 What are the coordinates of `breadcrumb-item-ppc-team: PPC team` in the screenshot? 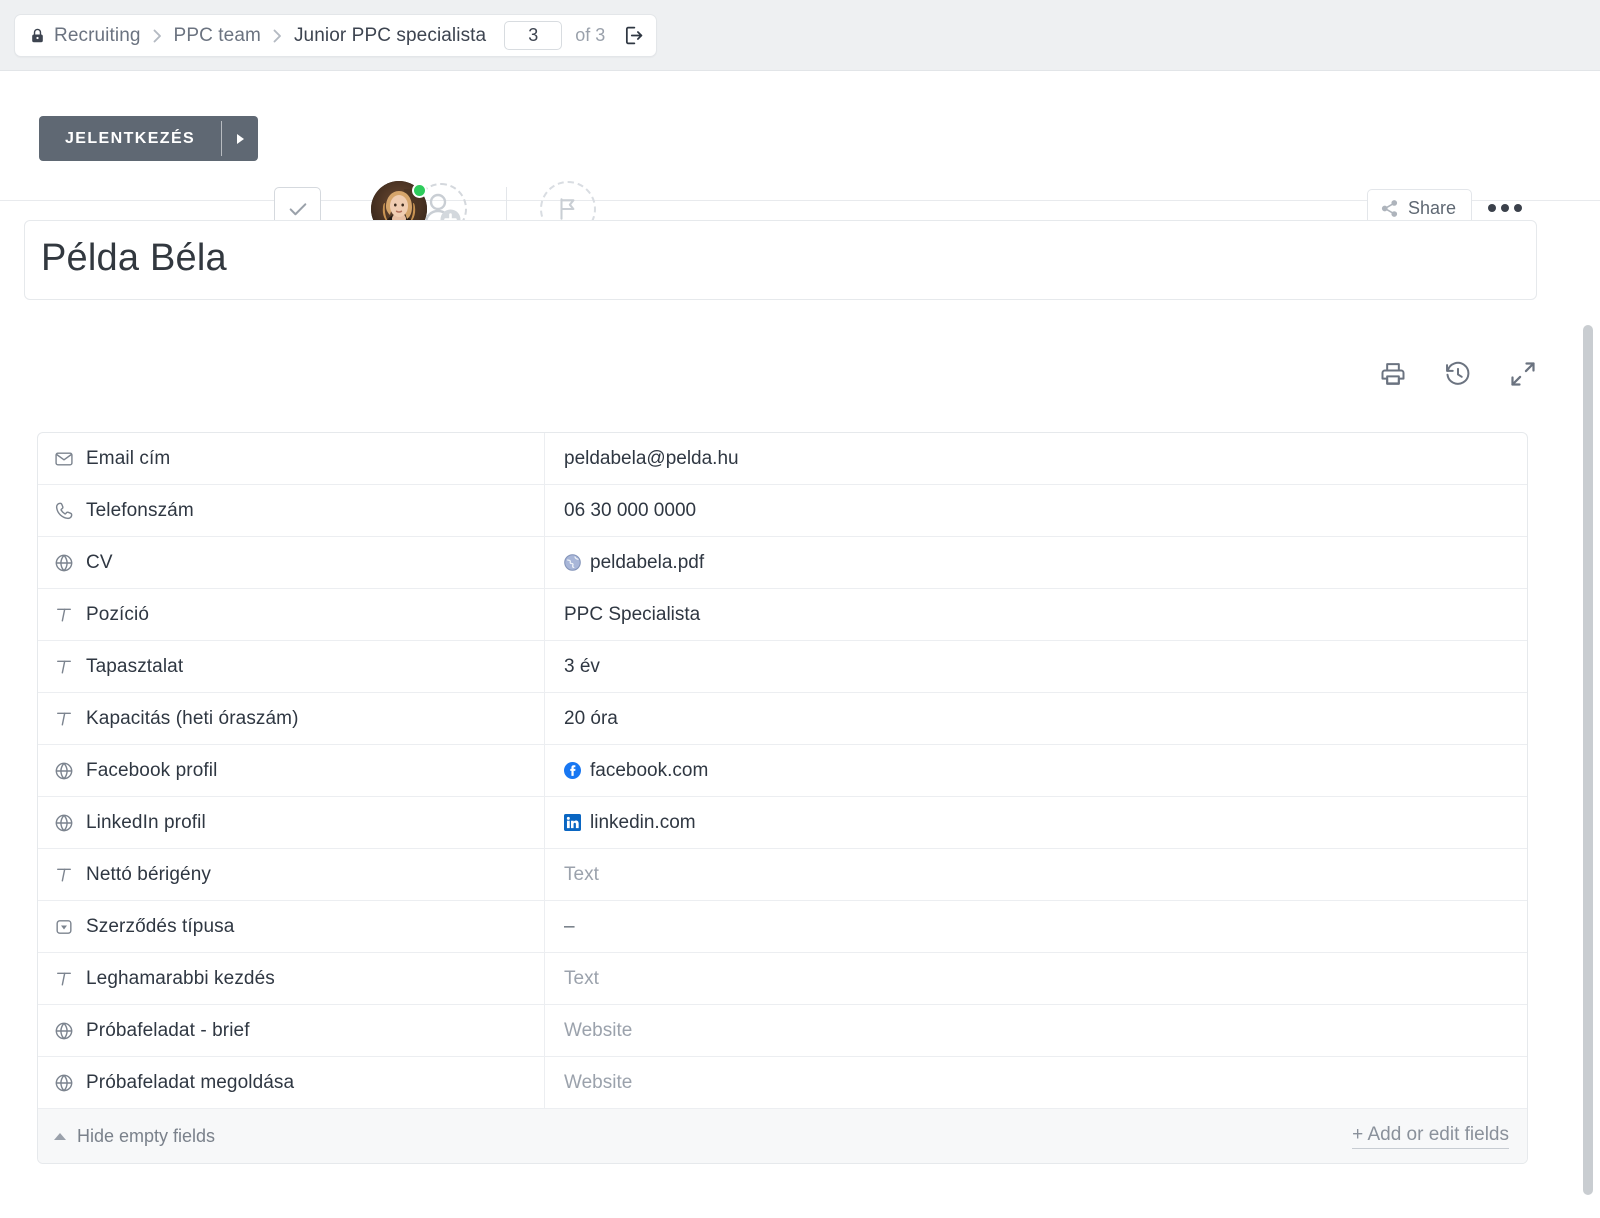 It's located at (217, 36).